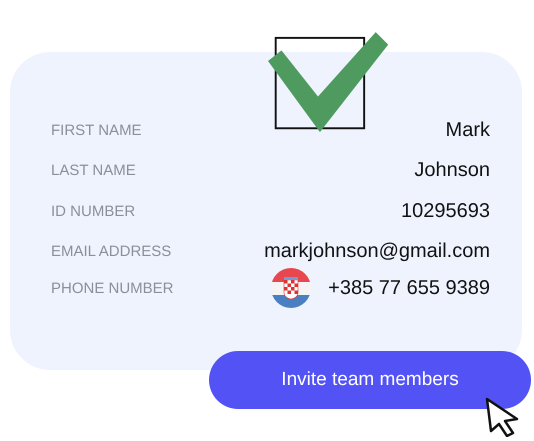 This screenshot has height=441, width=534. What do you see at coordinates (409, 288) in the screenshot?
I see `field-value: +385 77 655 9389` at bounding box center [409, 288].